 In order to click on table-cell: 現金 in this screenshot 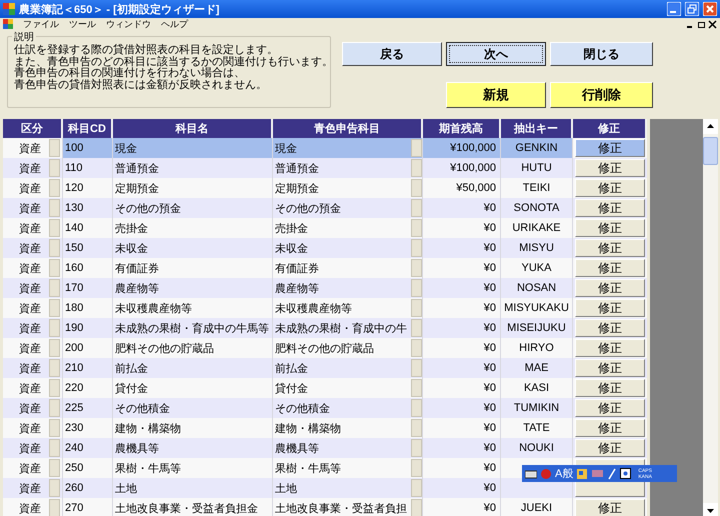, I will do `click(193, 148)`.